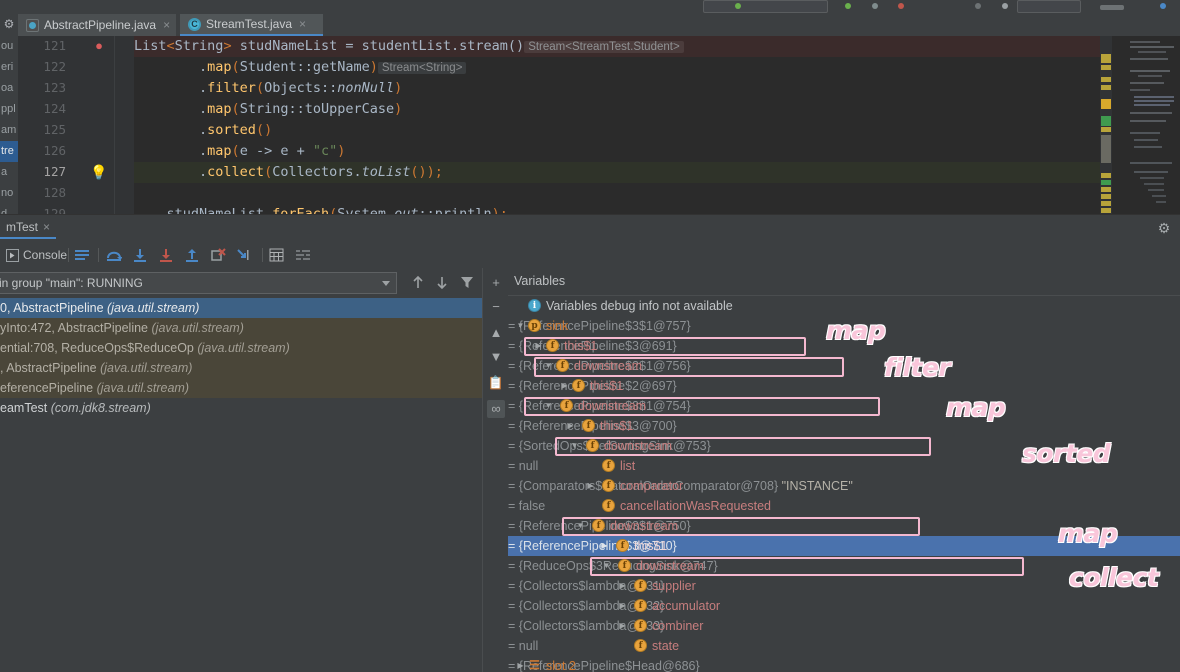  What do you see at coordinates (198, 283) in the screenshot?
I see `thread-selector: in group "main": RUNNING` at bounding box center [198, 283].